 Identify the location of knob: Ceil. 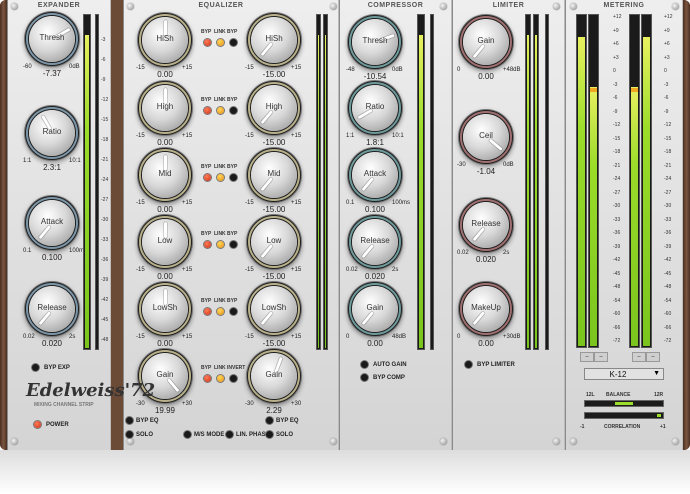
(486, 137).